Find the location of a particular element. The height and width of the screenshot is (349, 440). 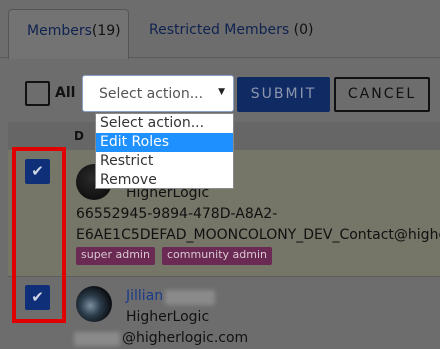

member-id-line1: 66552945-9894-478D-A8A2- is located at coordinates (177, 214).